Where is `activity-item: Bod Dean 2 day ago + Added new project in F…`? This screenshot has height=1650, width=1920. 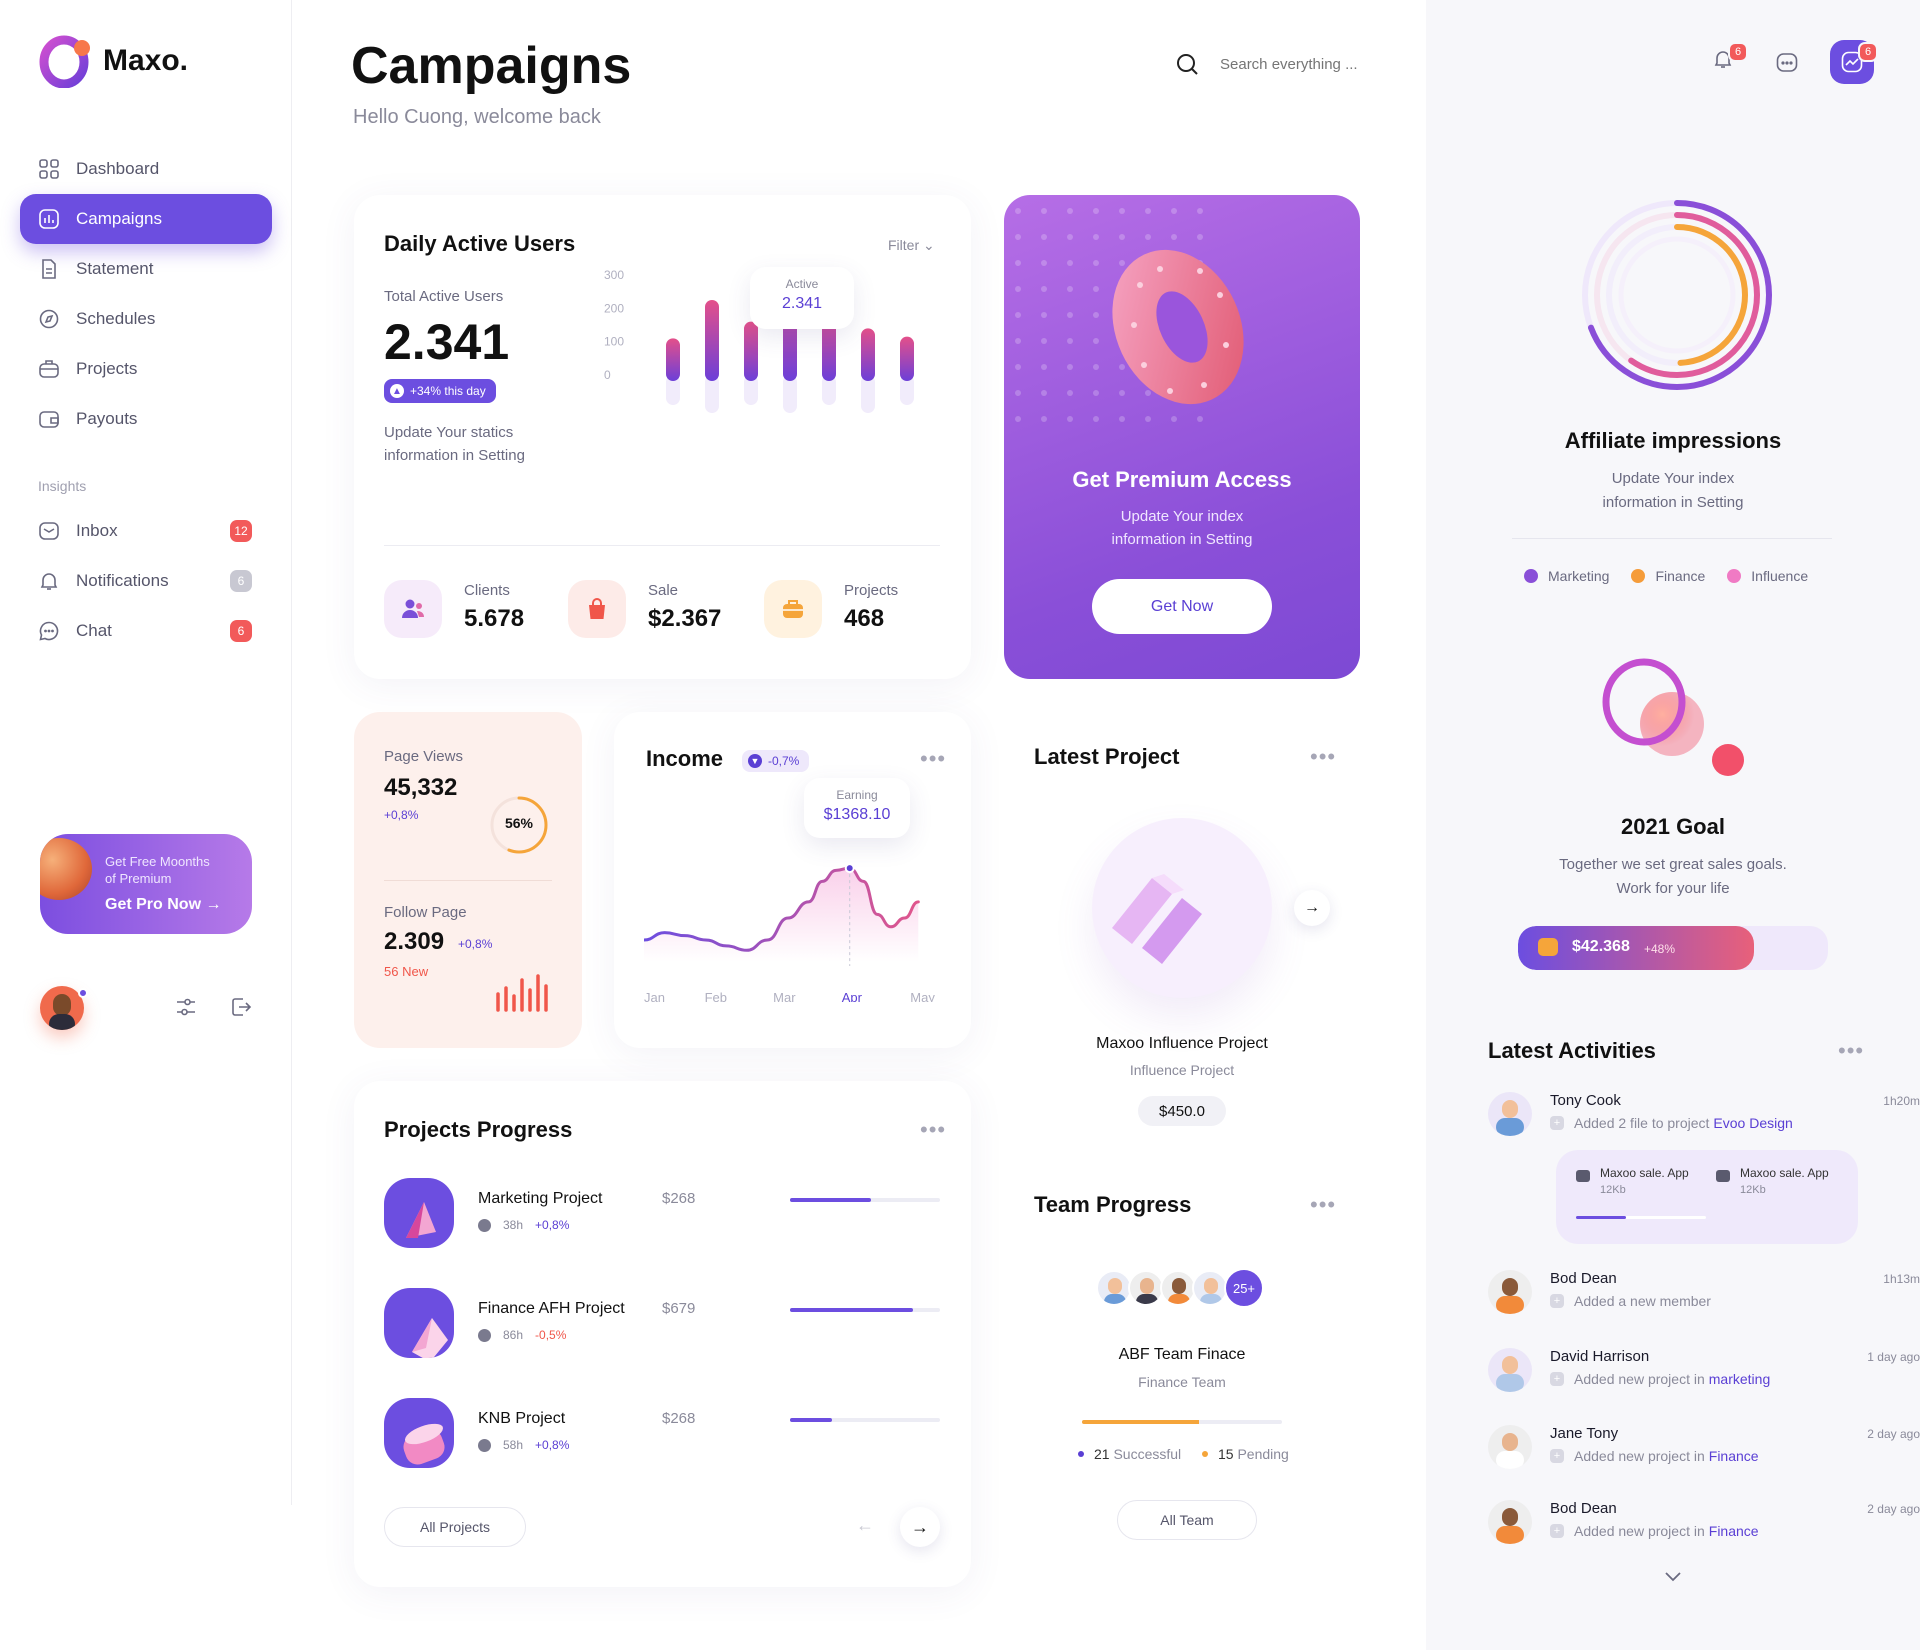
activity-item: Bod Dean 2 day ago + Added new project in F… is located at coordinates (1735, 1519).